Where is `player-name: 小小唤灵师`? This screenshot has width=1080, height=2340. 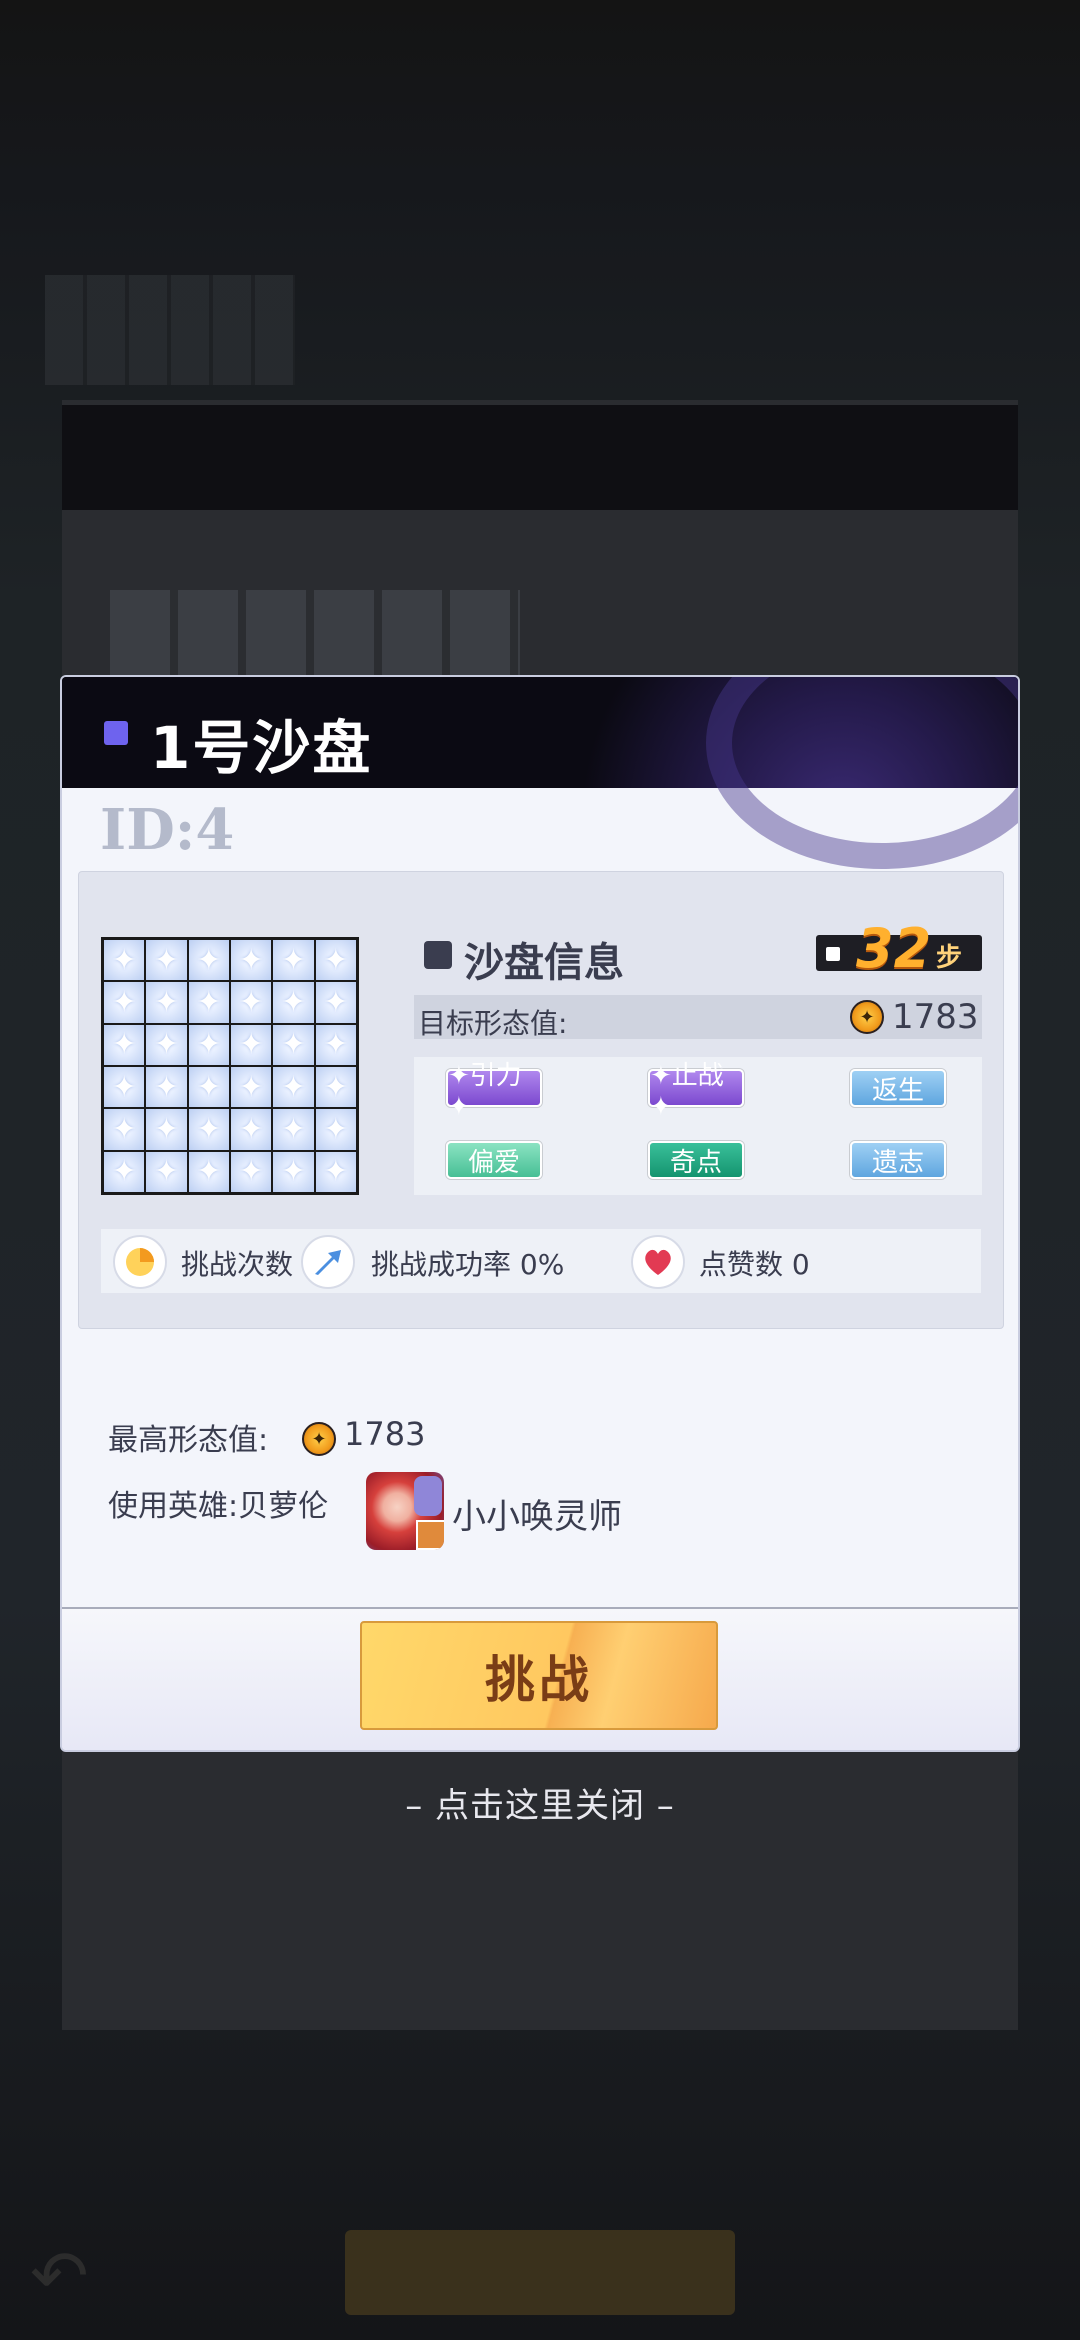 player-name: 小小唤灵师 is located at coordinates (537, 1517).